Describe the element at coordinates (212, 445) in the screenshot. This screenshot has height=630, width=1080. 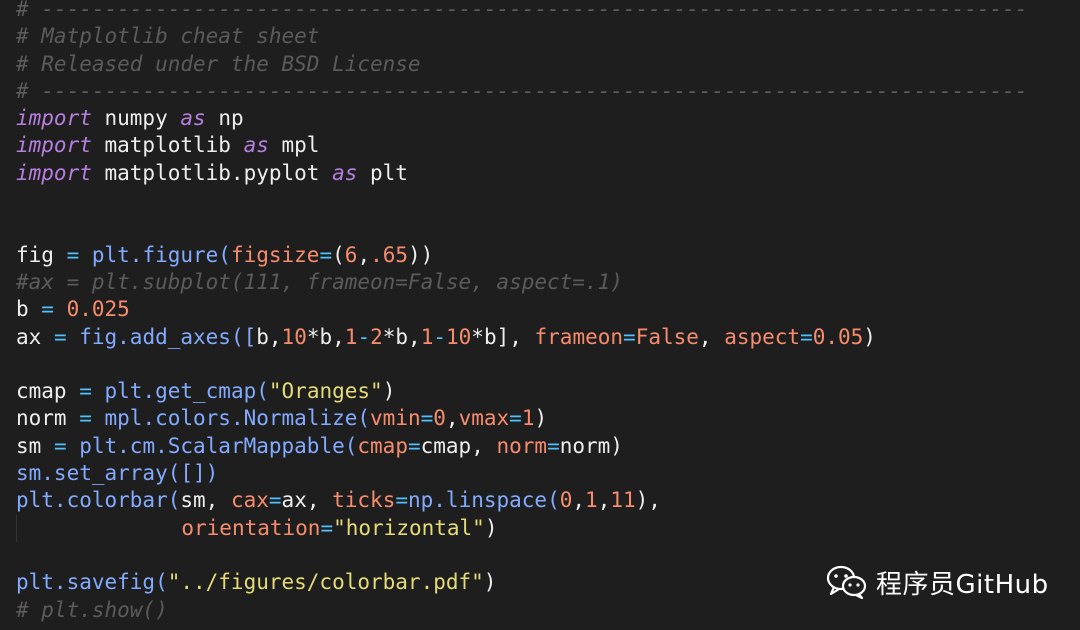
I see `code-token-func: plt.cm.ScalarMappable(` at that location.